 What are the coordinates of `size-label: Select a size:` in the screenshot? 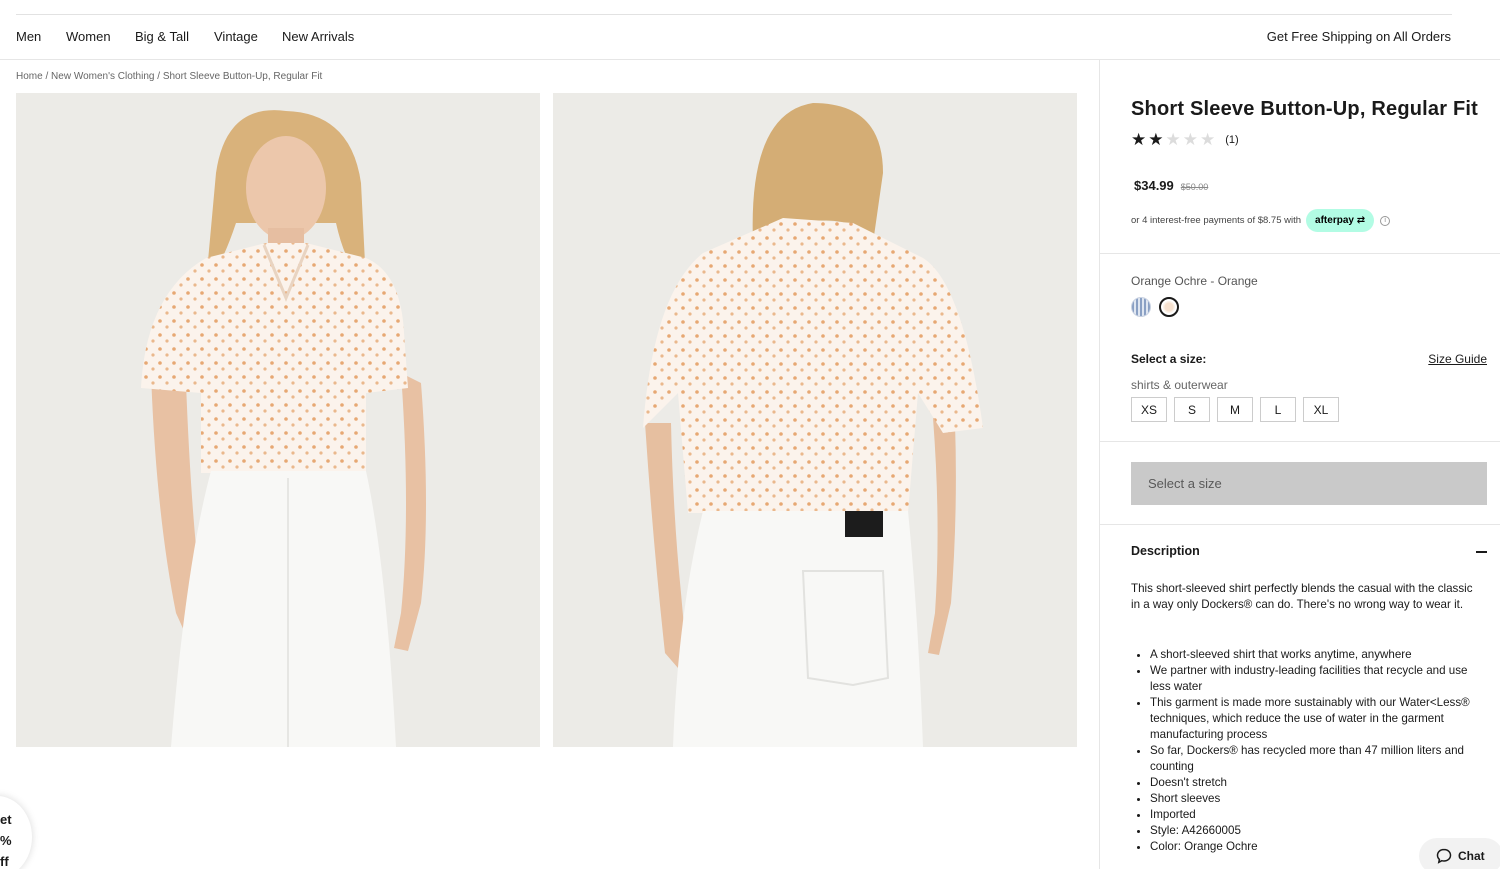 It's located at (1169, 359).